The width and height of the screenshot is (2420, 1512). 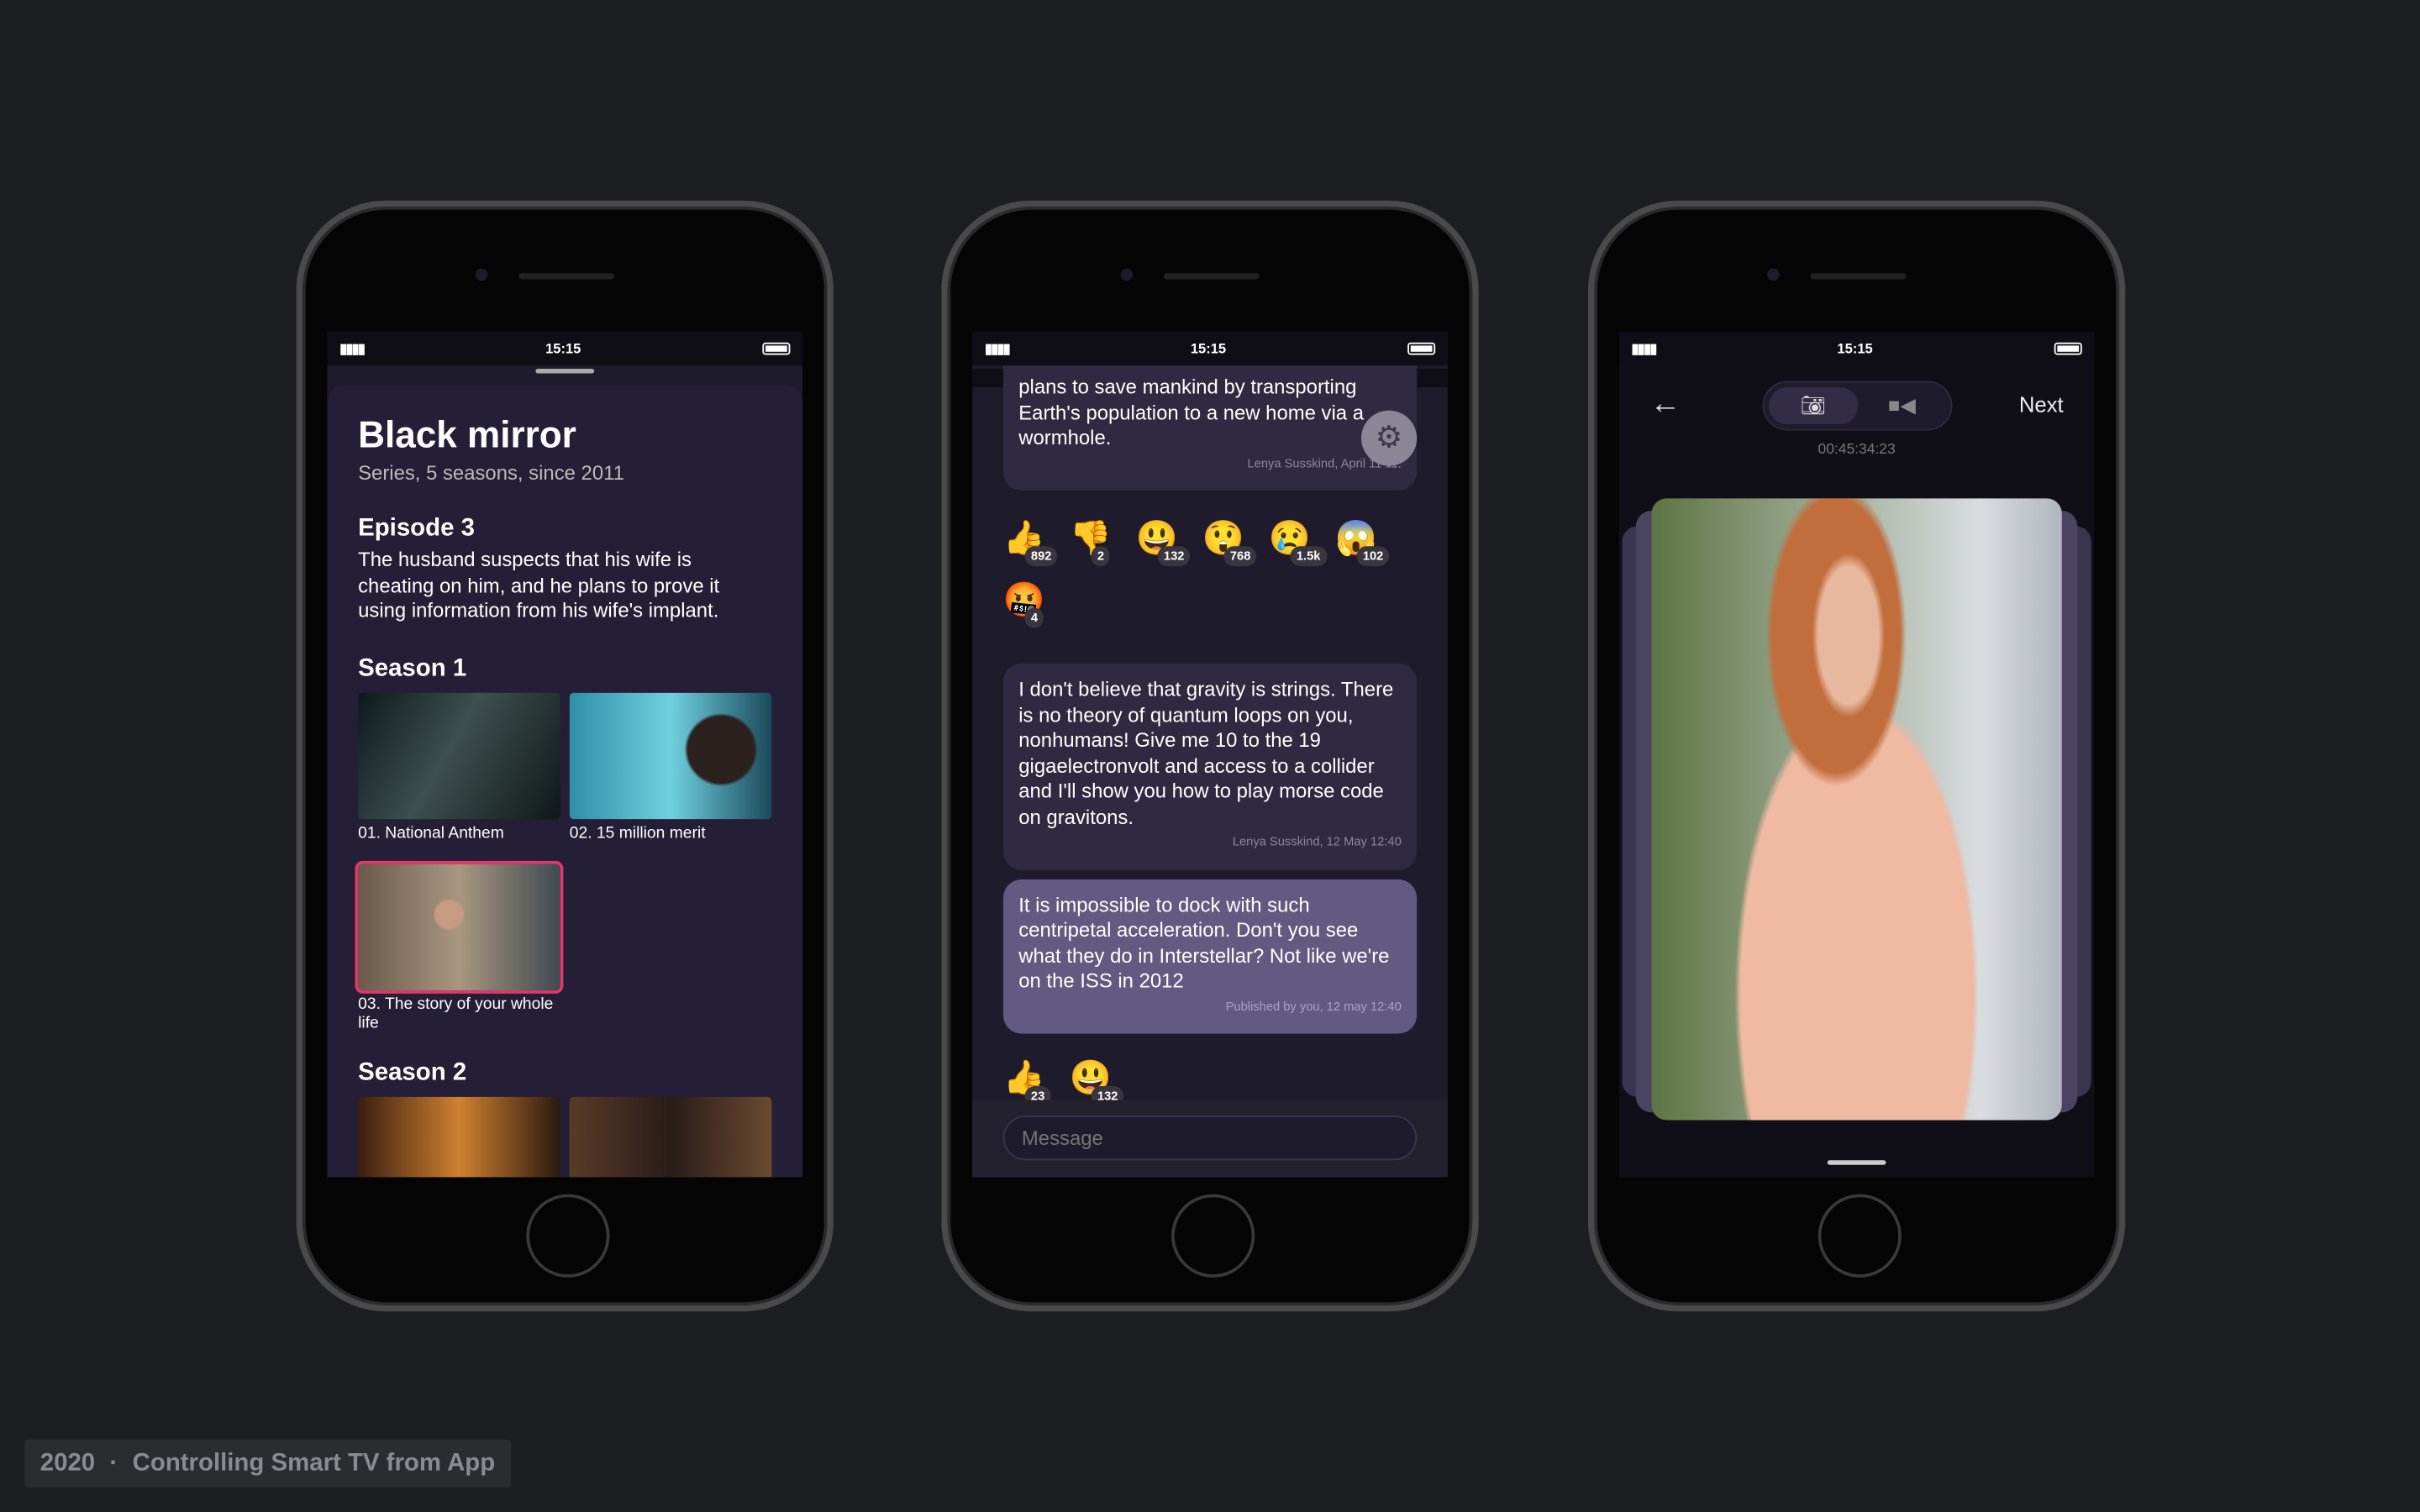 I want to click on video-camera-icon: ■◀, so click(x=1902, y=405).